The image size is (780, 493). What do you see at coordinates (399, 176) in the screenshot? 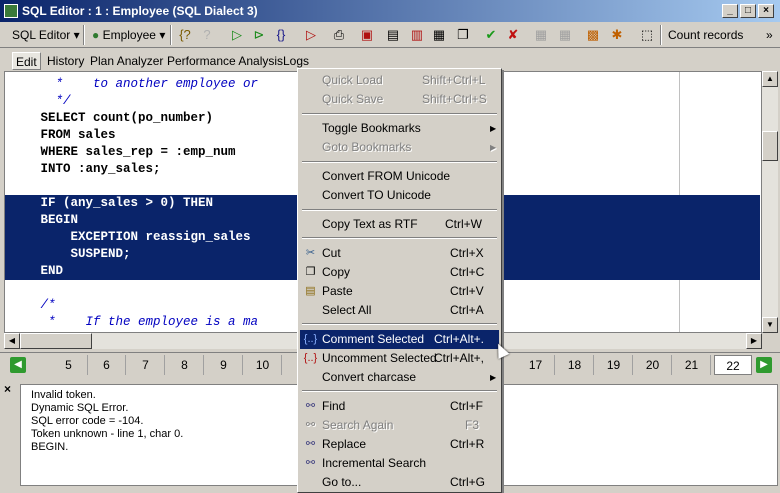
I see `menu-item-convert-from-unicode: Convert FROM Unicode` at bounding box center [399, 176].